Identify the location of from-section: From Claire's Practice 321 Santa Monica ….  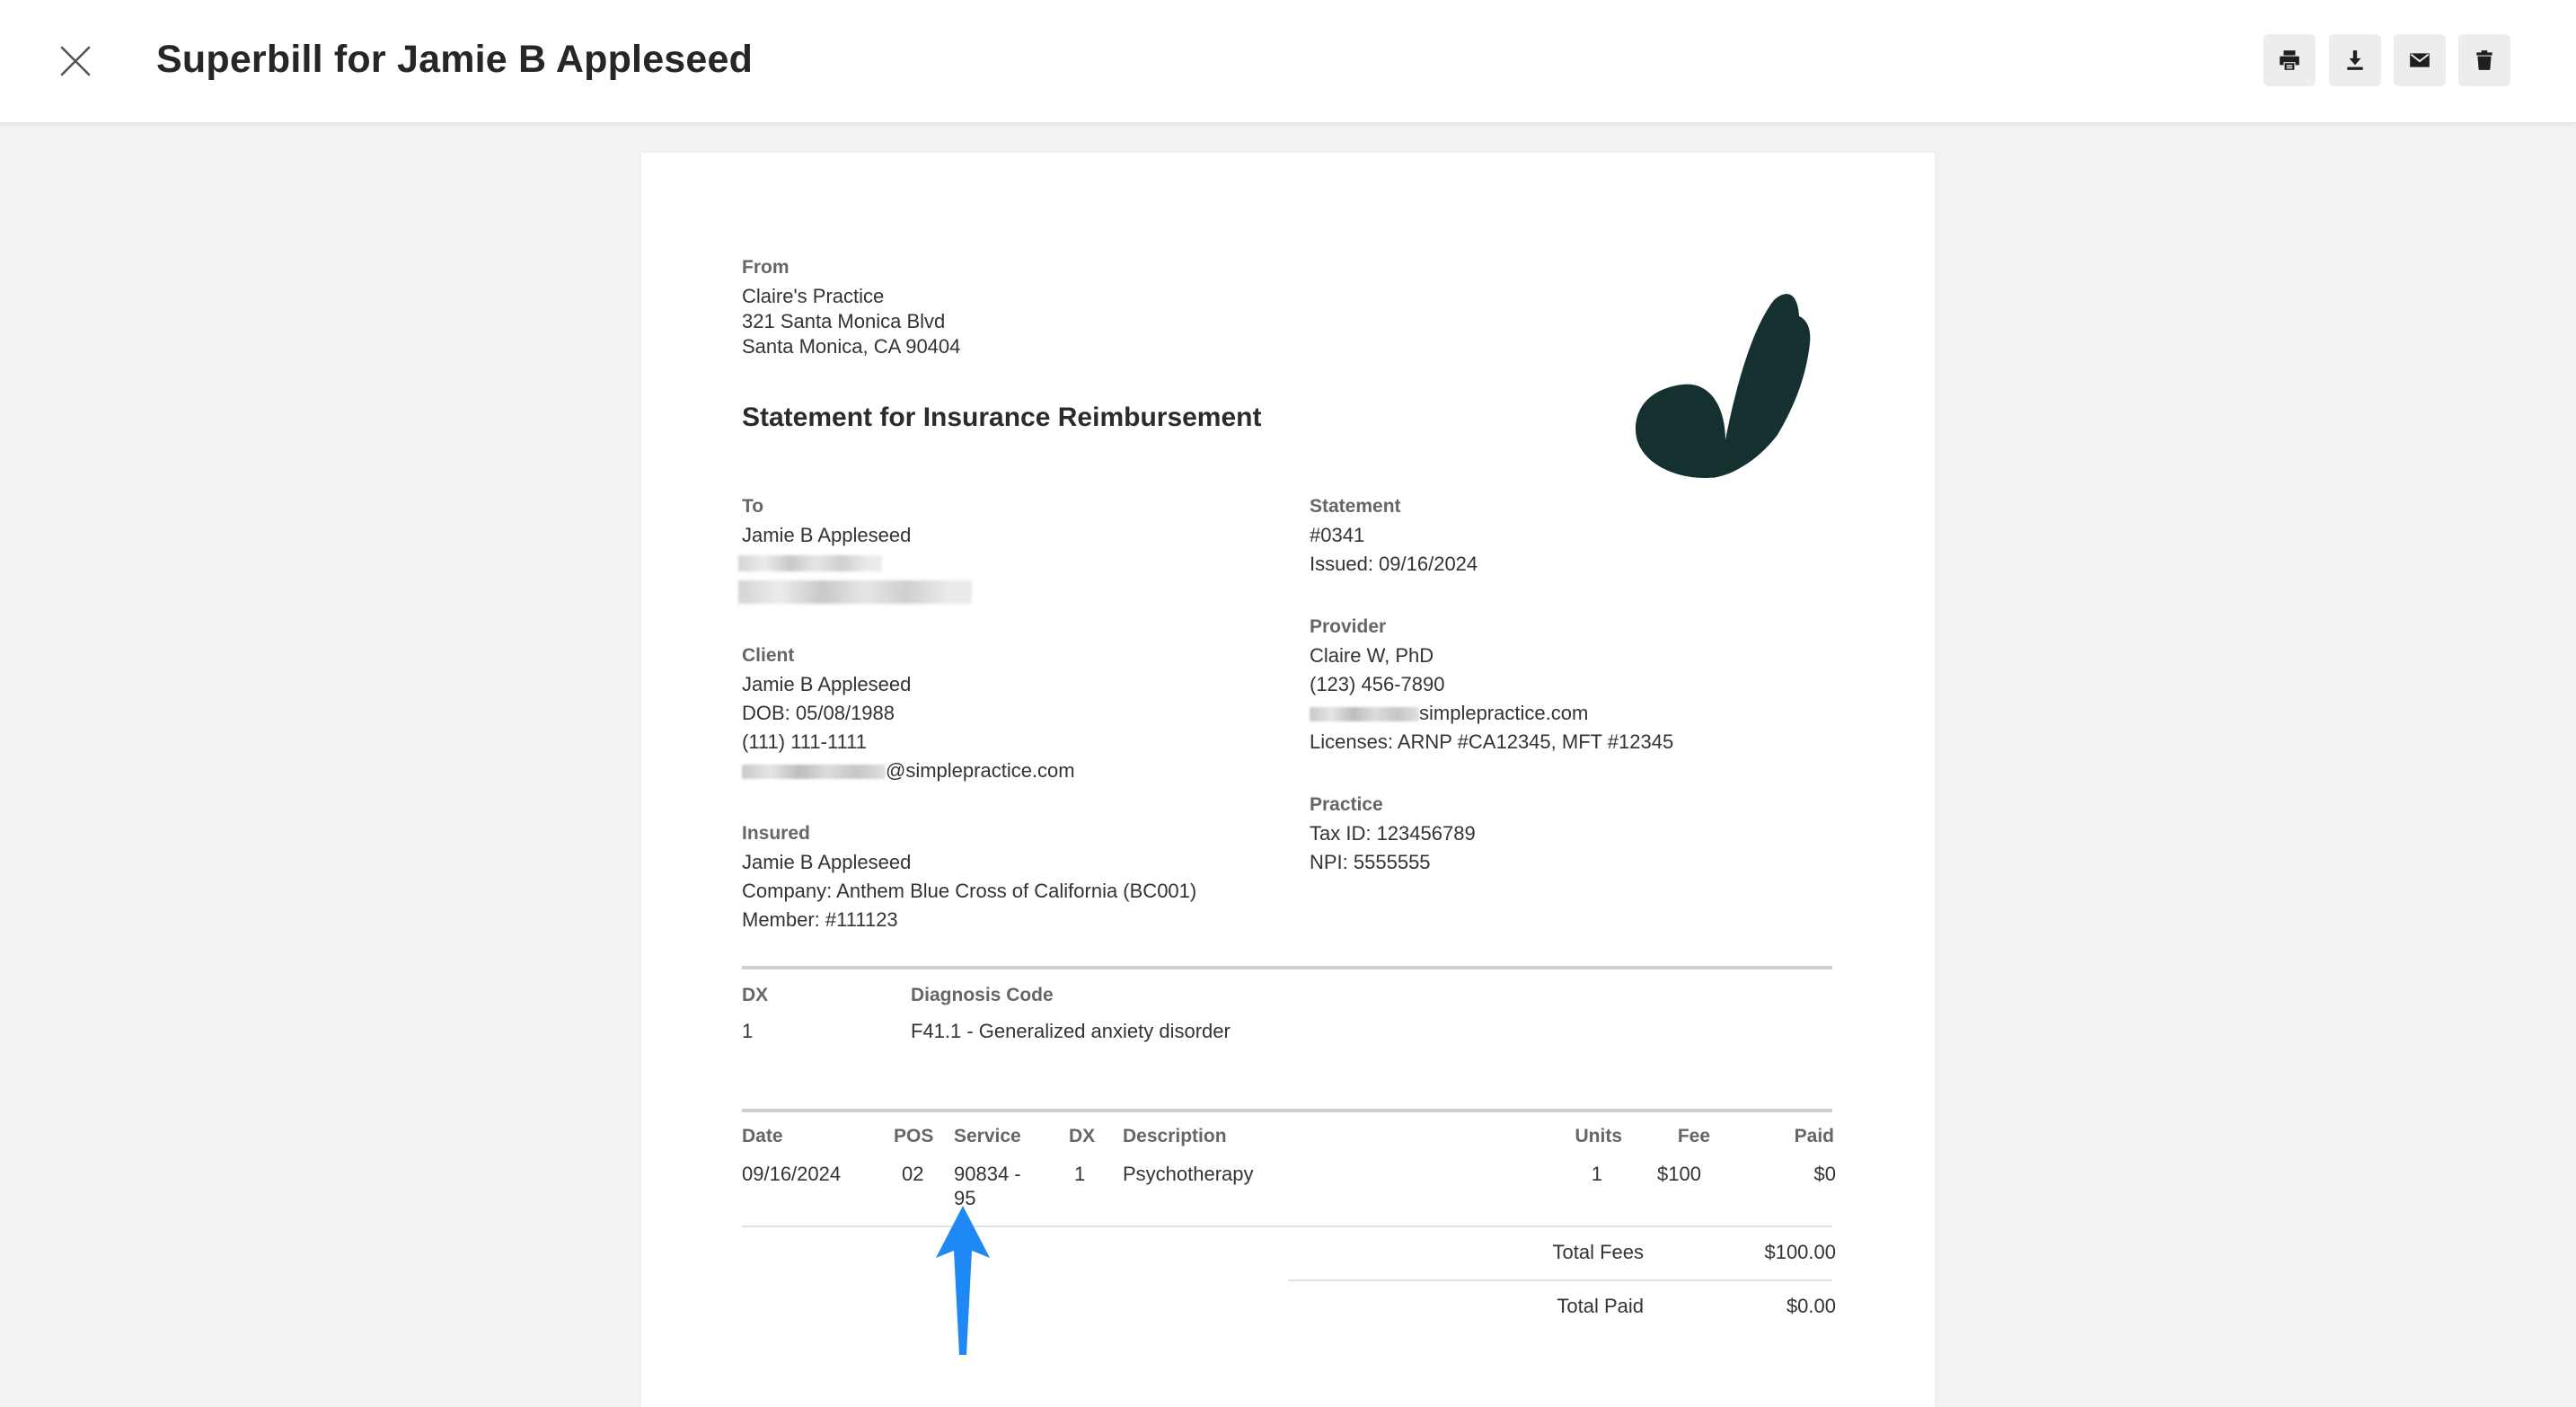
(851, 307).